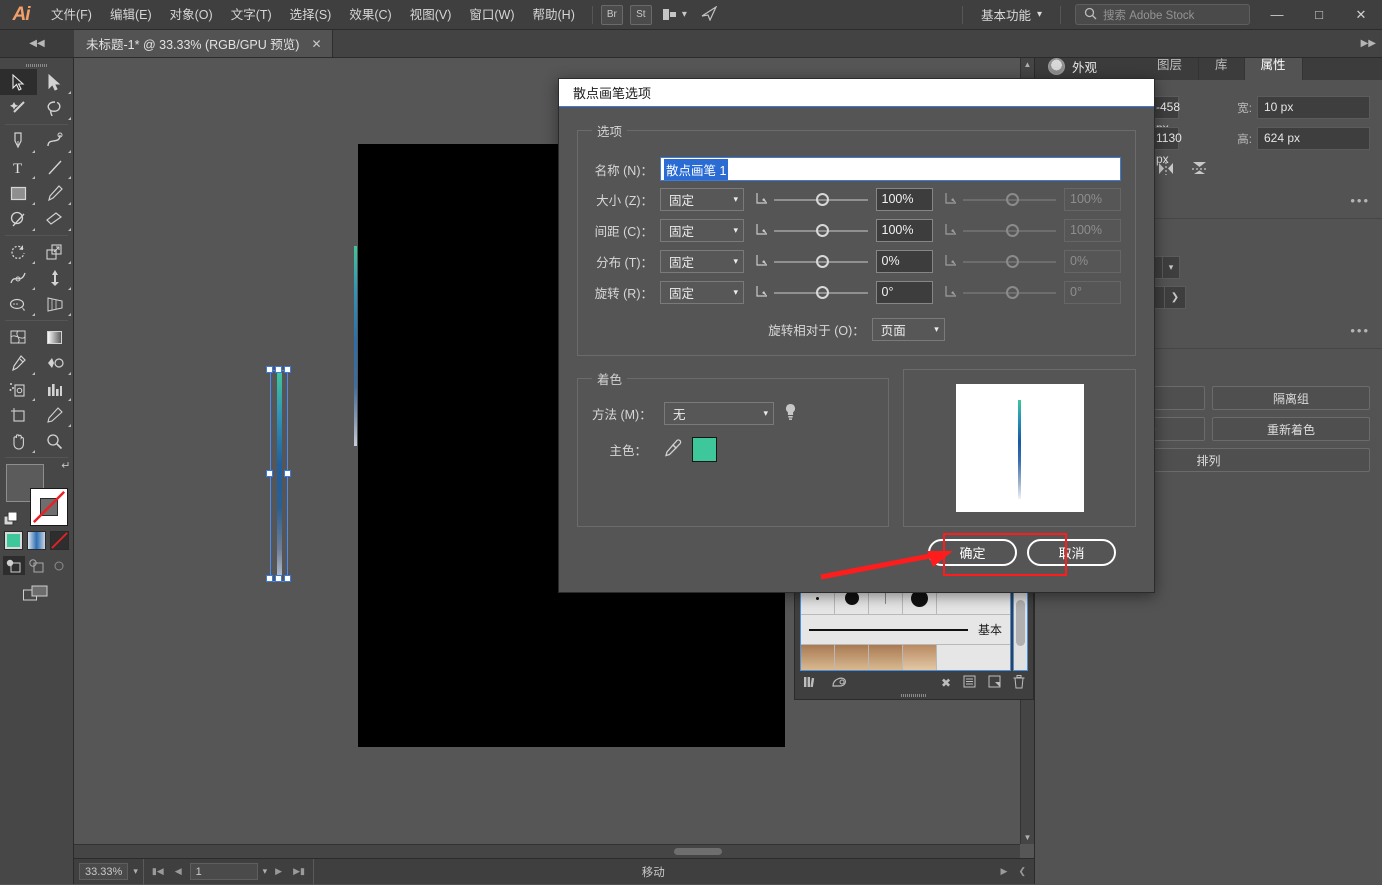 This screenshot has width=1382, height=885. I want to click on scroll-up-icon: ▲, so click(1027, 64).